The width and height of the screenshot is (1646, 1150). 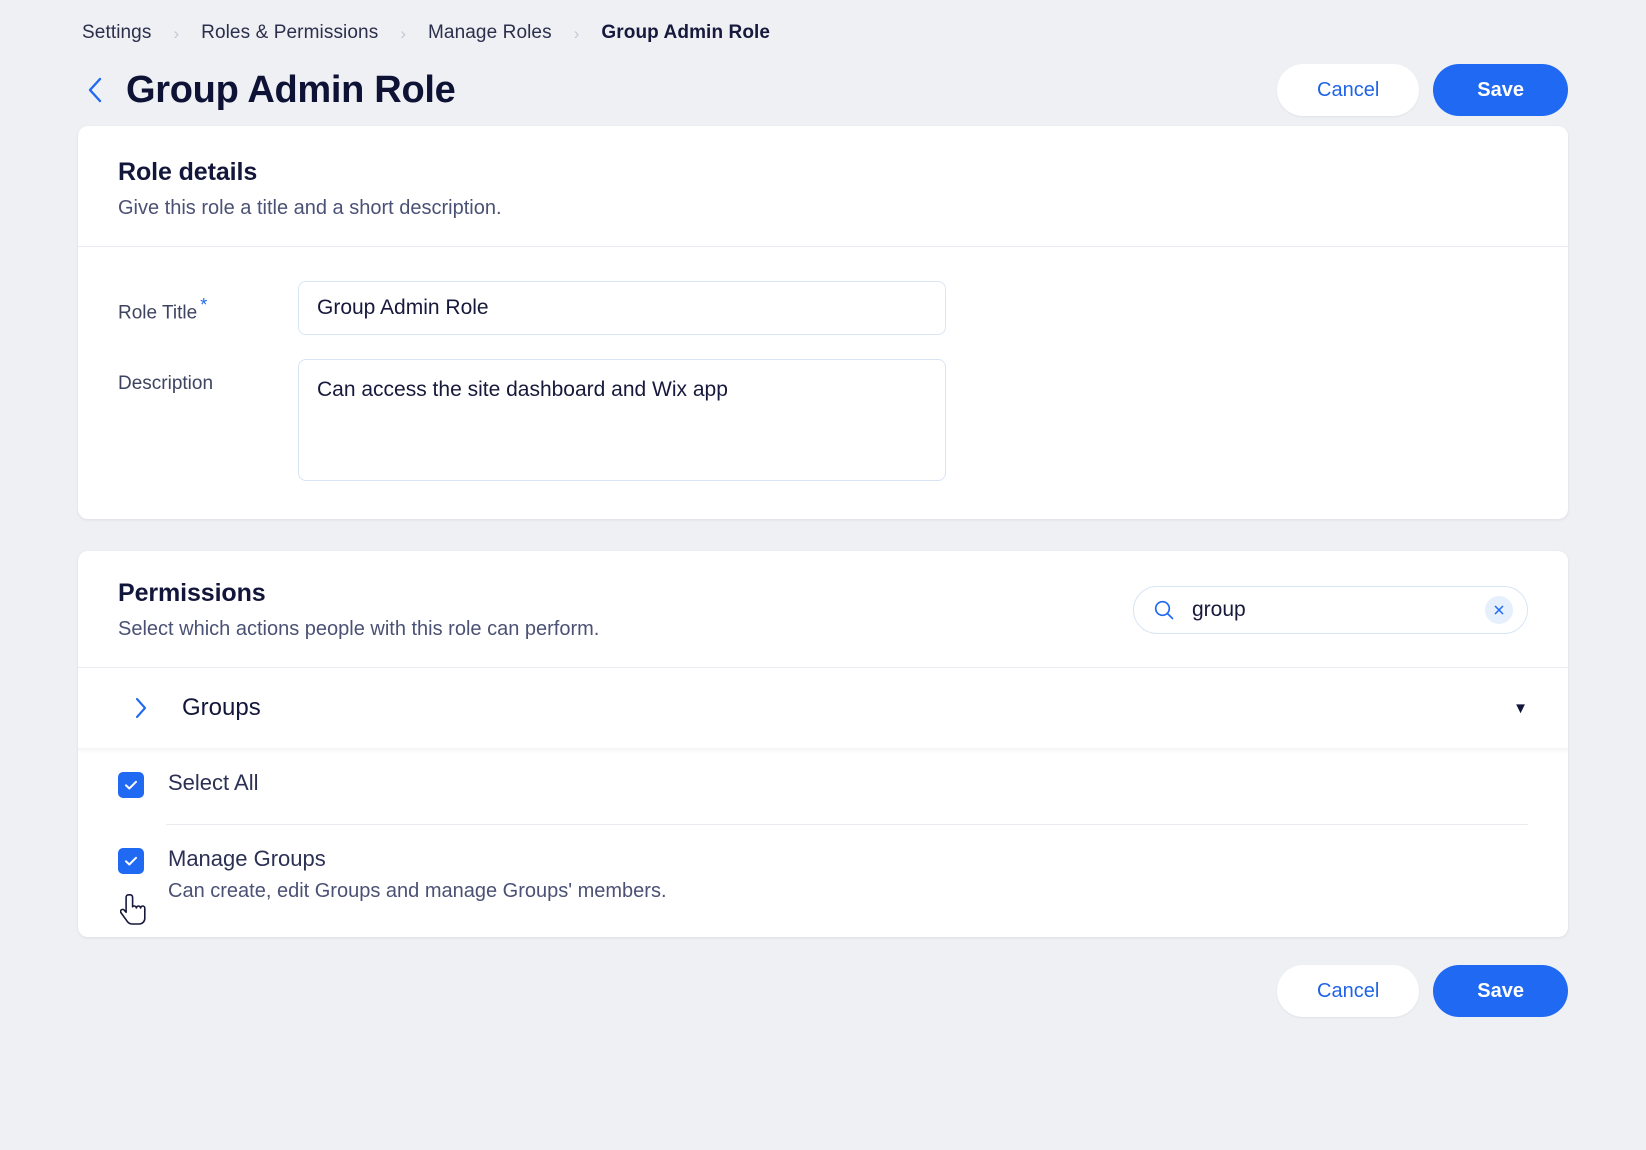 What do you see at coordinates (1422, 90) in the screenshot?
I see `header-actions: Cancel Save` at bounding box center [1422, 90].